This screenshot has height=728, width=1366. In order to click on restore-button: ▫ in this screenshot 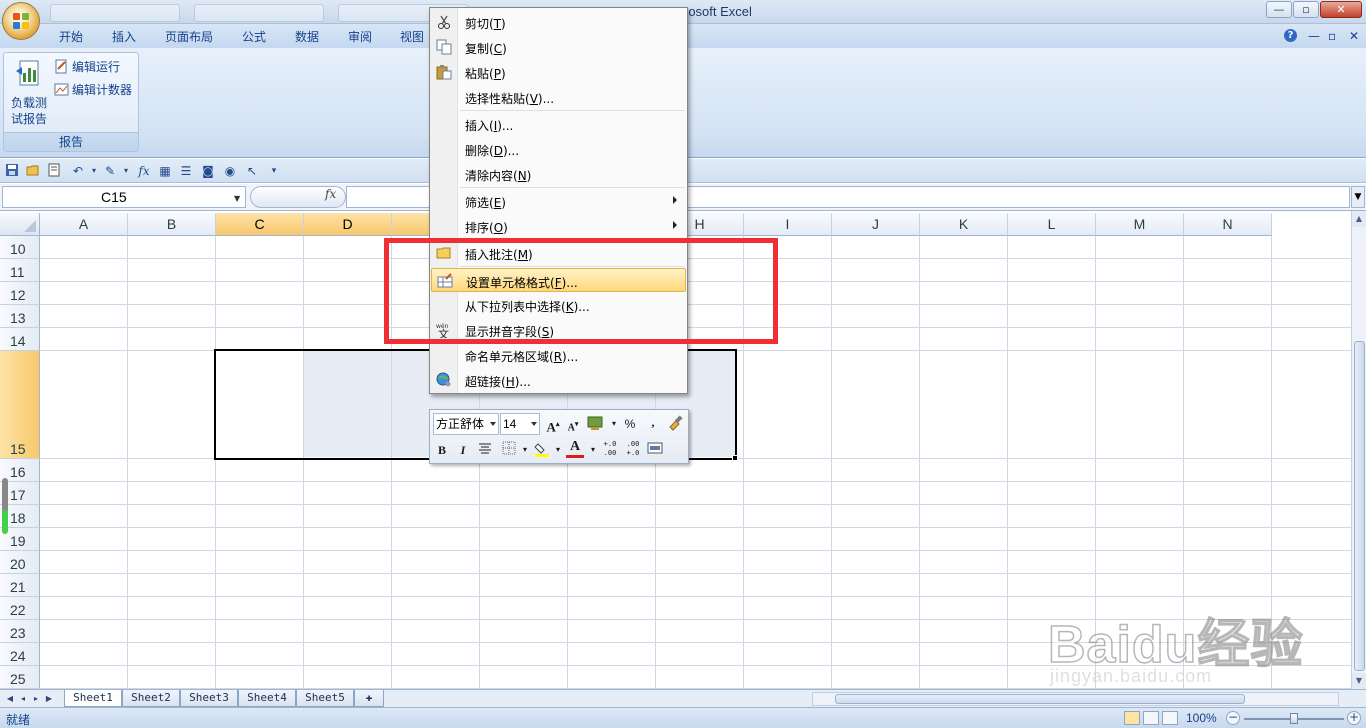, I will do `click(1306, 9)`.